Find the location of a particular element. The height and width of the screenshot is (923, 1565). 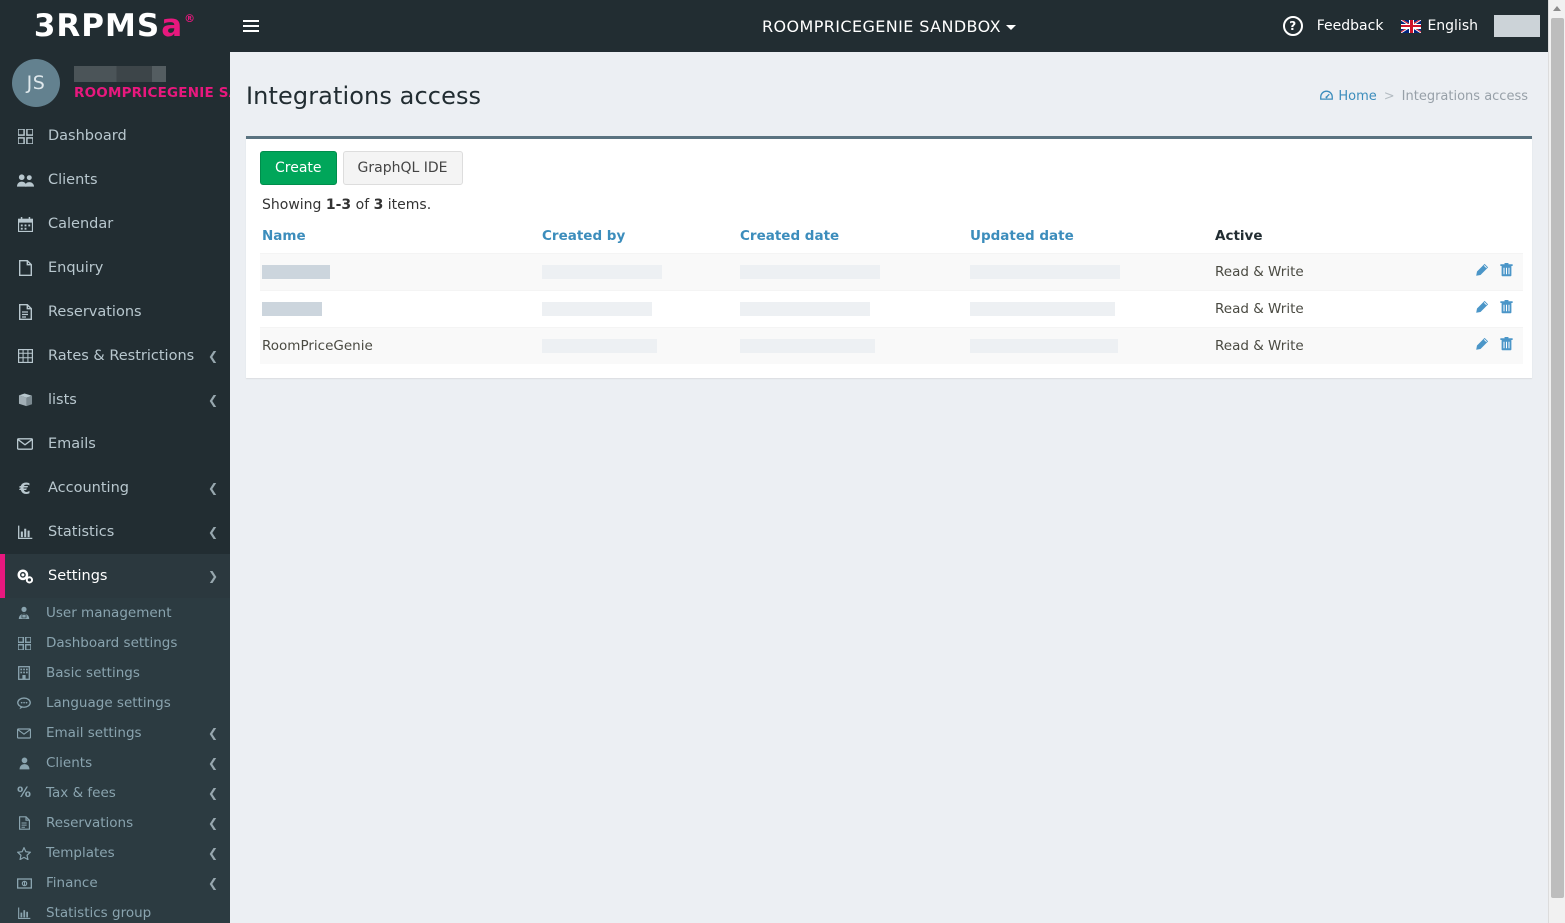

avatar-initials: JS is located at coordinates (36, 83).